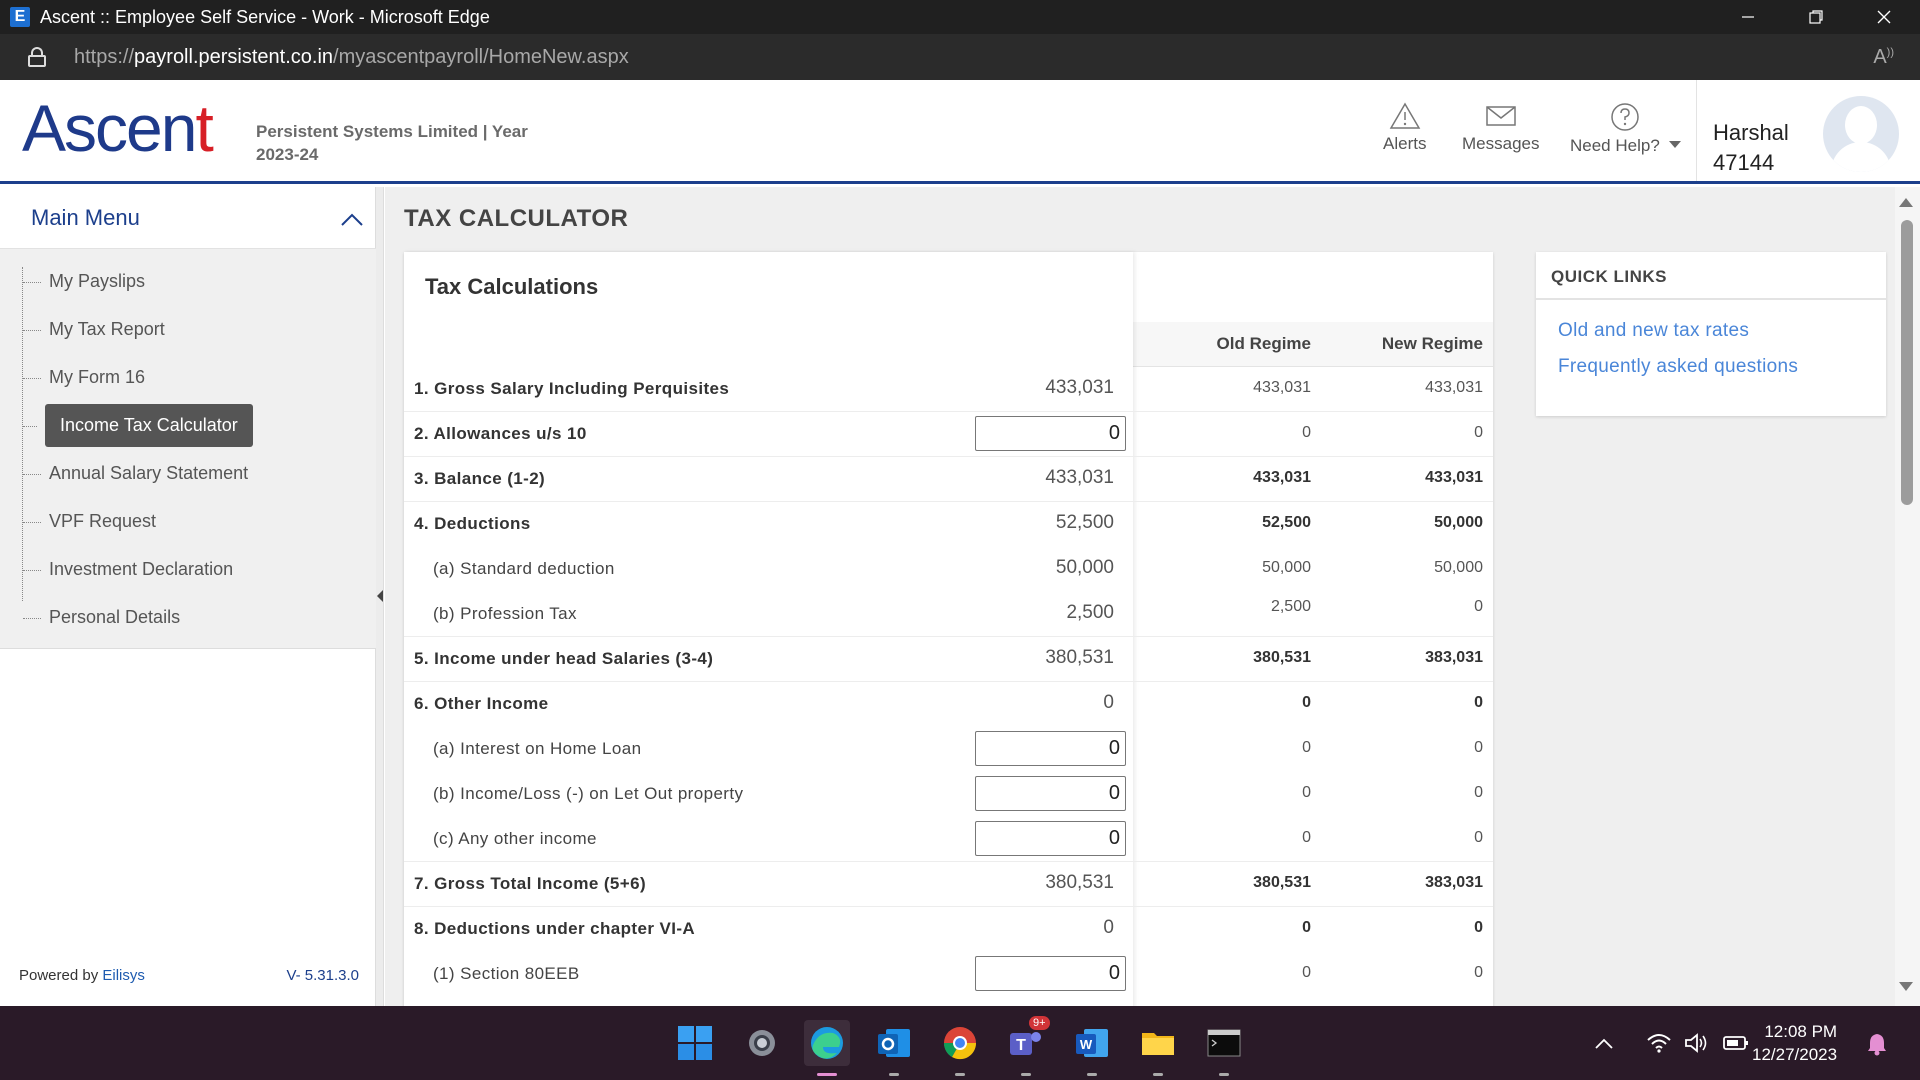  Describe the element at coordinates (1808, 130) in the screenshot. I see `user-profile: Harshal 47144` at that location.